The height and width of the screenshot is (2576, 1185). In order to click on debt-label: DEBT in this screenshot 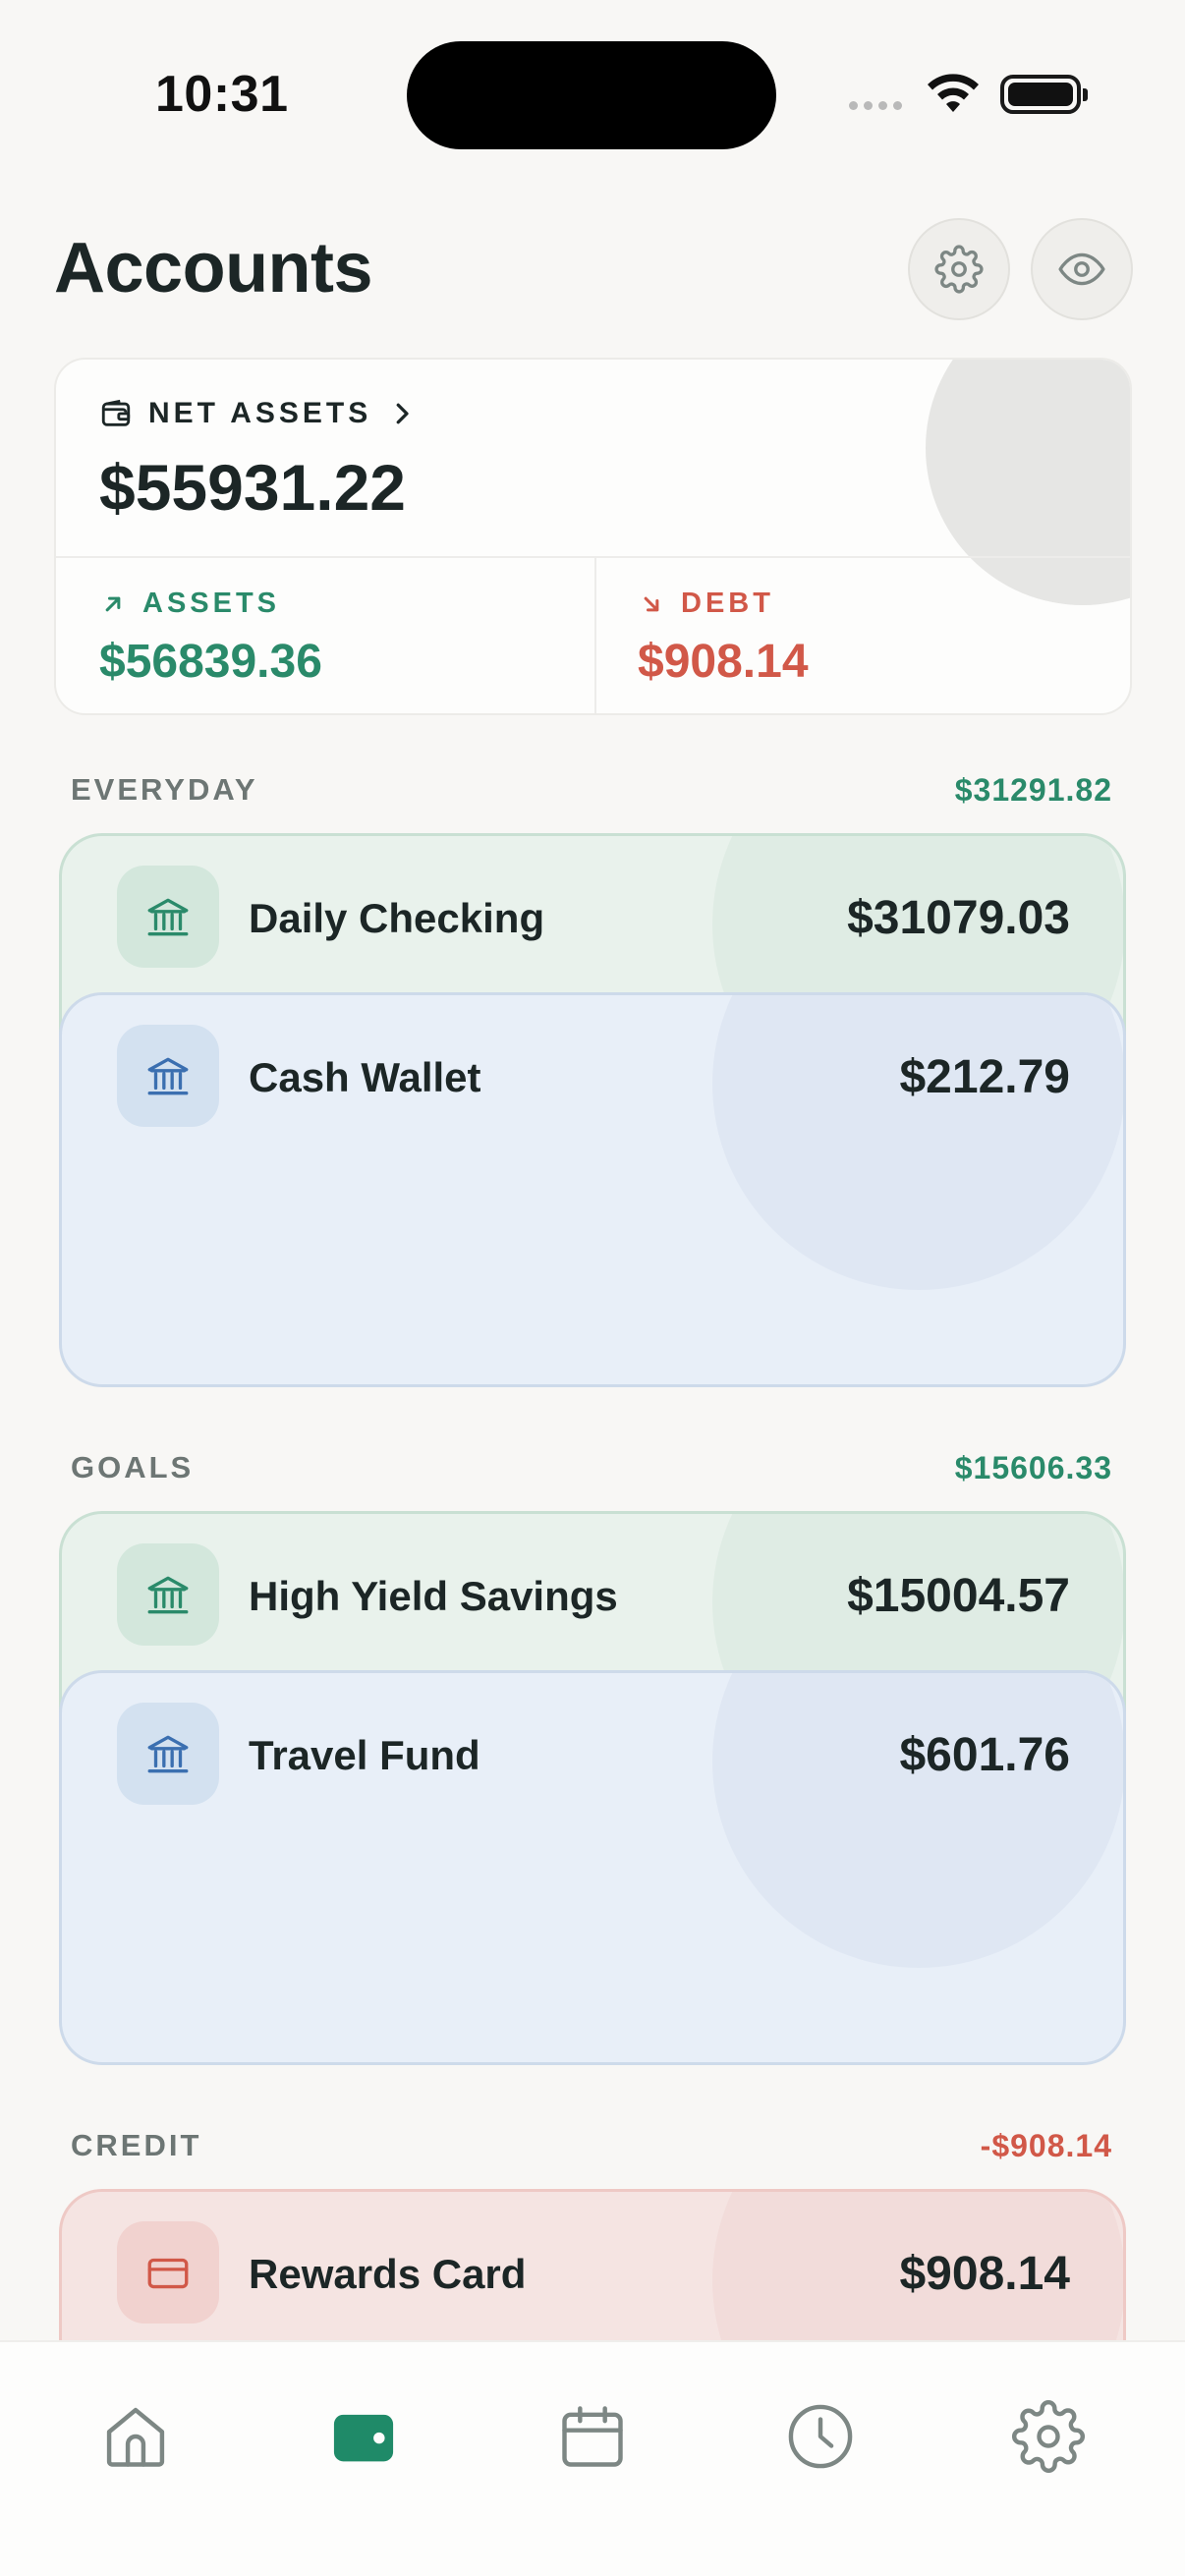, I will do `click(728, 603)`.